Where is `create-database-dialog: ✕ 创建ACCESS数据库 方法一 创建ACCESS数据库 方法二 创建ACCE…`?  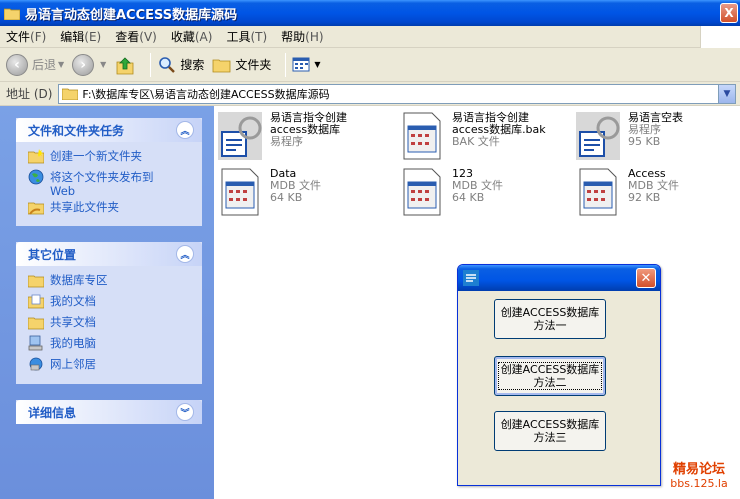 create-database-dialog: ✕ 创建ACCESS数据库 方法一 创建ACCESS数据库 方法二 创建ACCE… is located at coordinates (559, 375).